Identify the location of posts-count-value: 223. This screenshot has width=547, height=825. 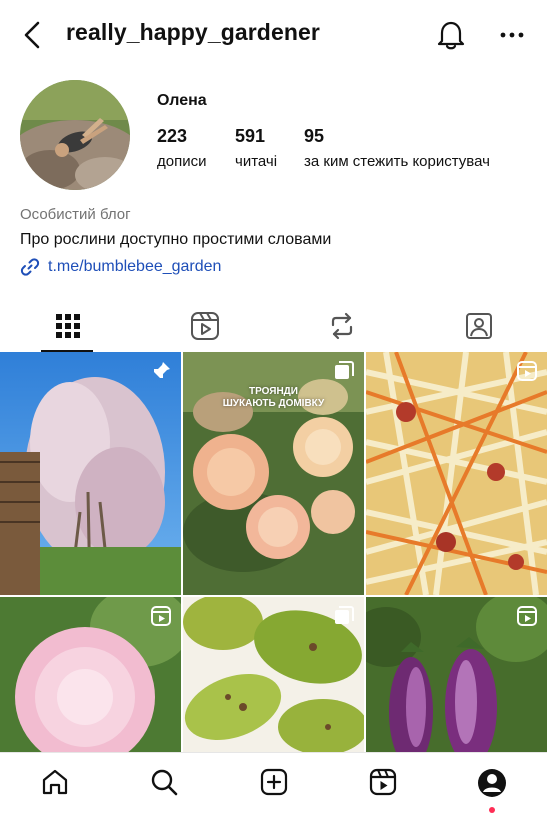
(172, 136).